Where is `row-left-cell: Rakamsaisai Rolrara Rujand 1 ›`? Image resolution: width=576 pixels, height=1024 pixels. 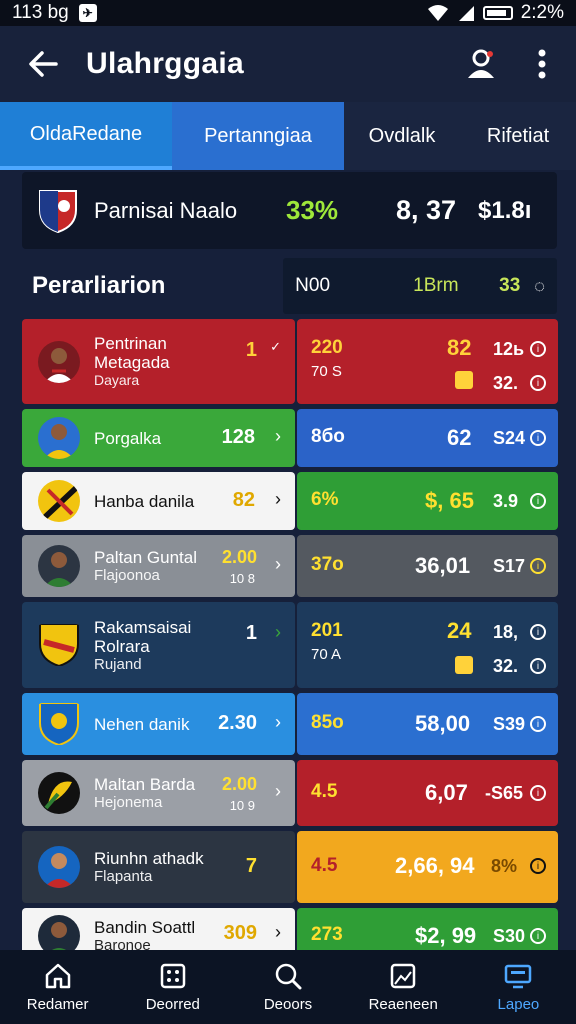 row-left-cell: Rakamsaisai Rolrara Rujand 1 › is located at coordinates (158, 645).